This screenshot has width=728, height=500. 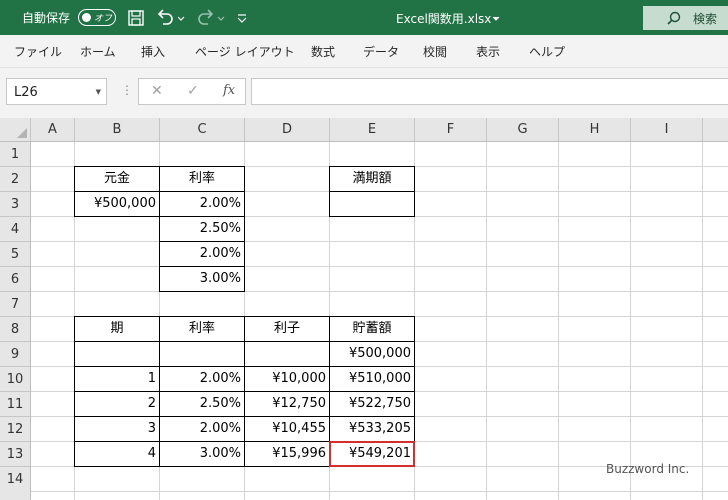 What do you see at coordinates (595, 130) in the screenshot?
I see `column-header-h: H` at bounding box center [595, 130].